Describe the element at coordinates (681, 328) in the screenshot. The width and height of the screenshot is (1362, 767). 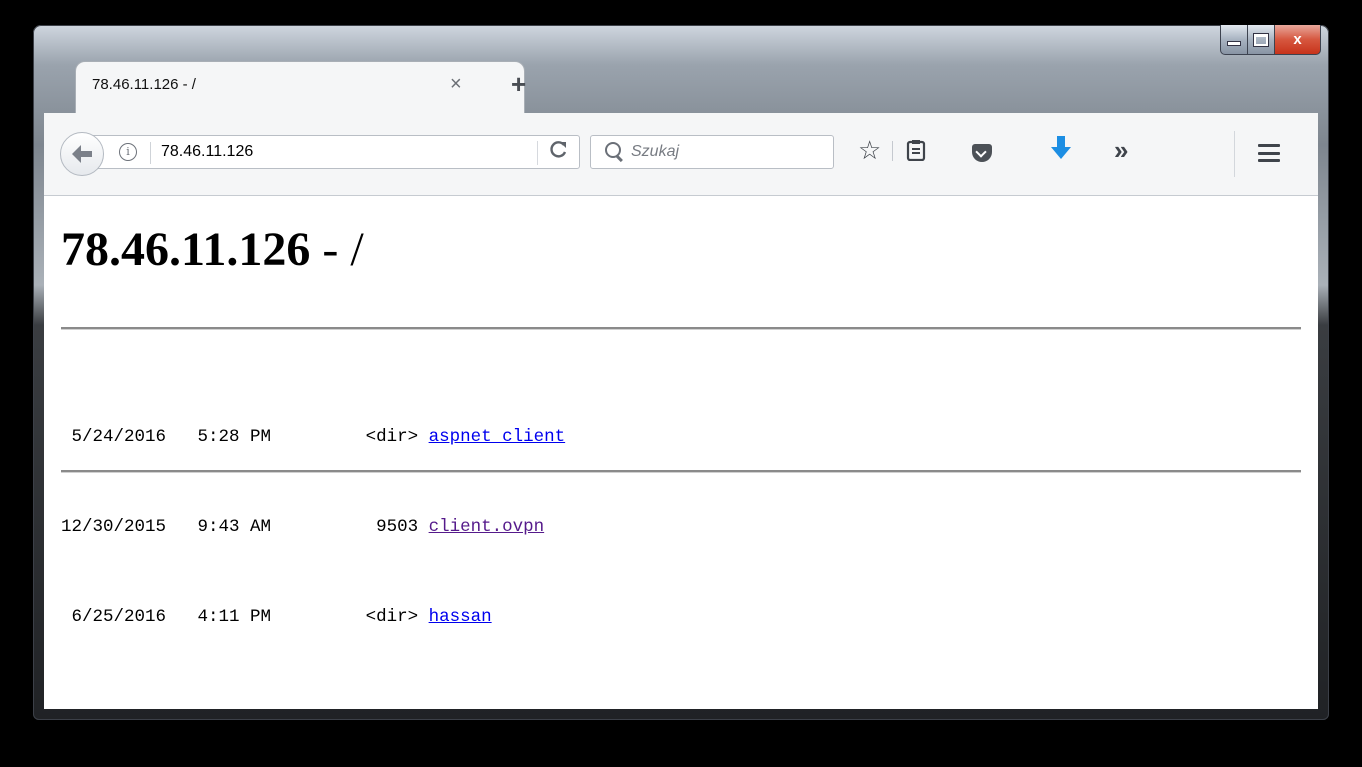
I see `top-divider` at that location.